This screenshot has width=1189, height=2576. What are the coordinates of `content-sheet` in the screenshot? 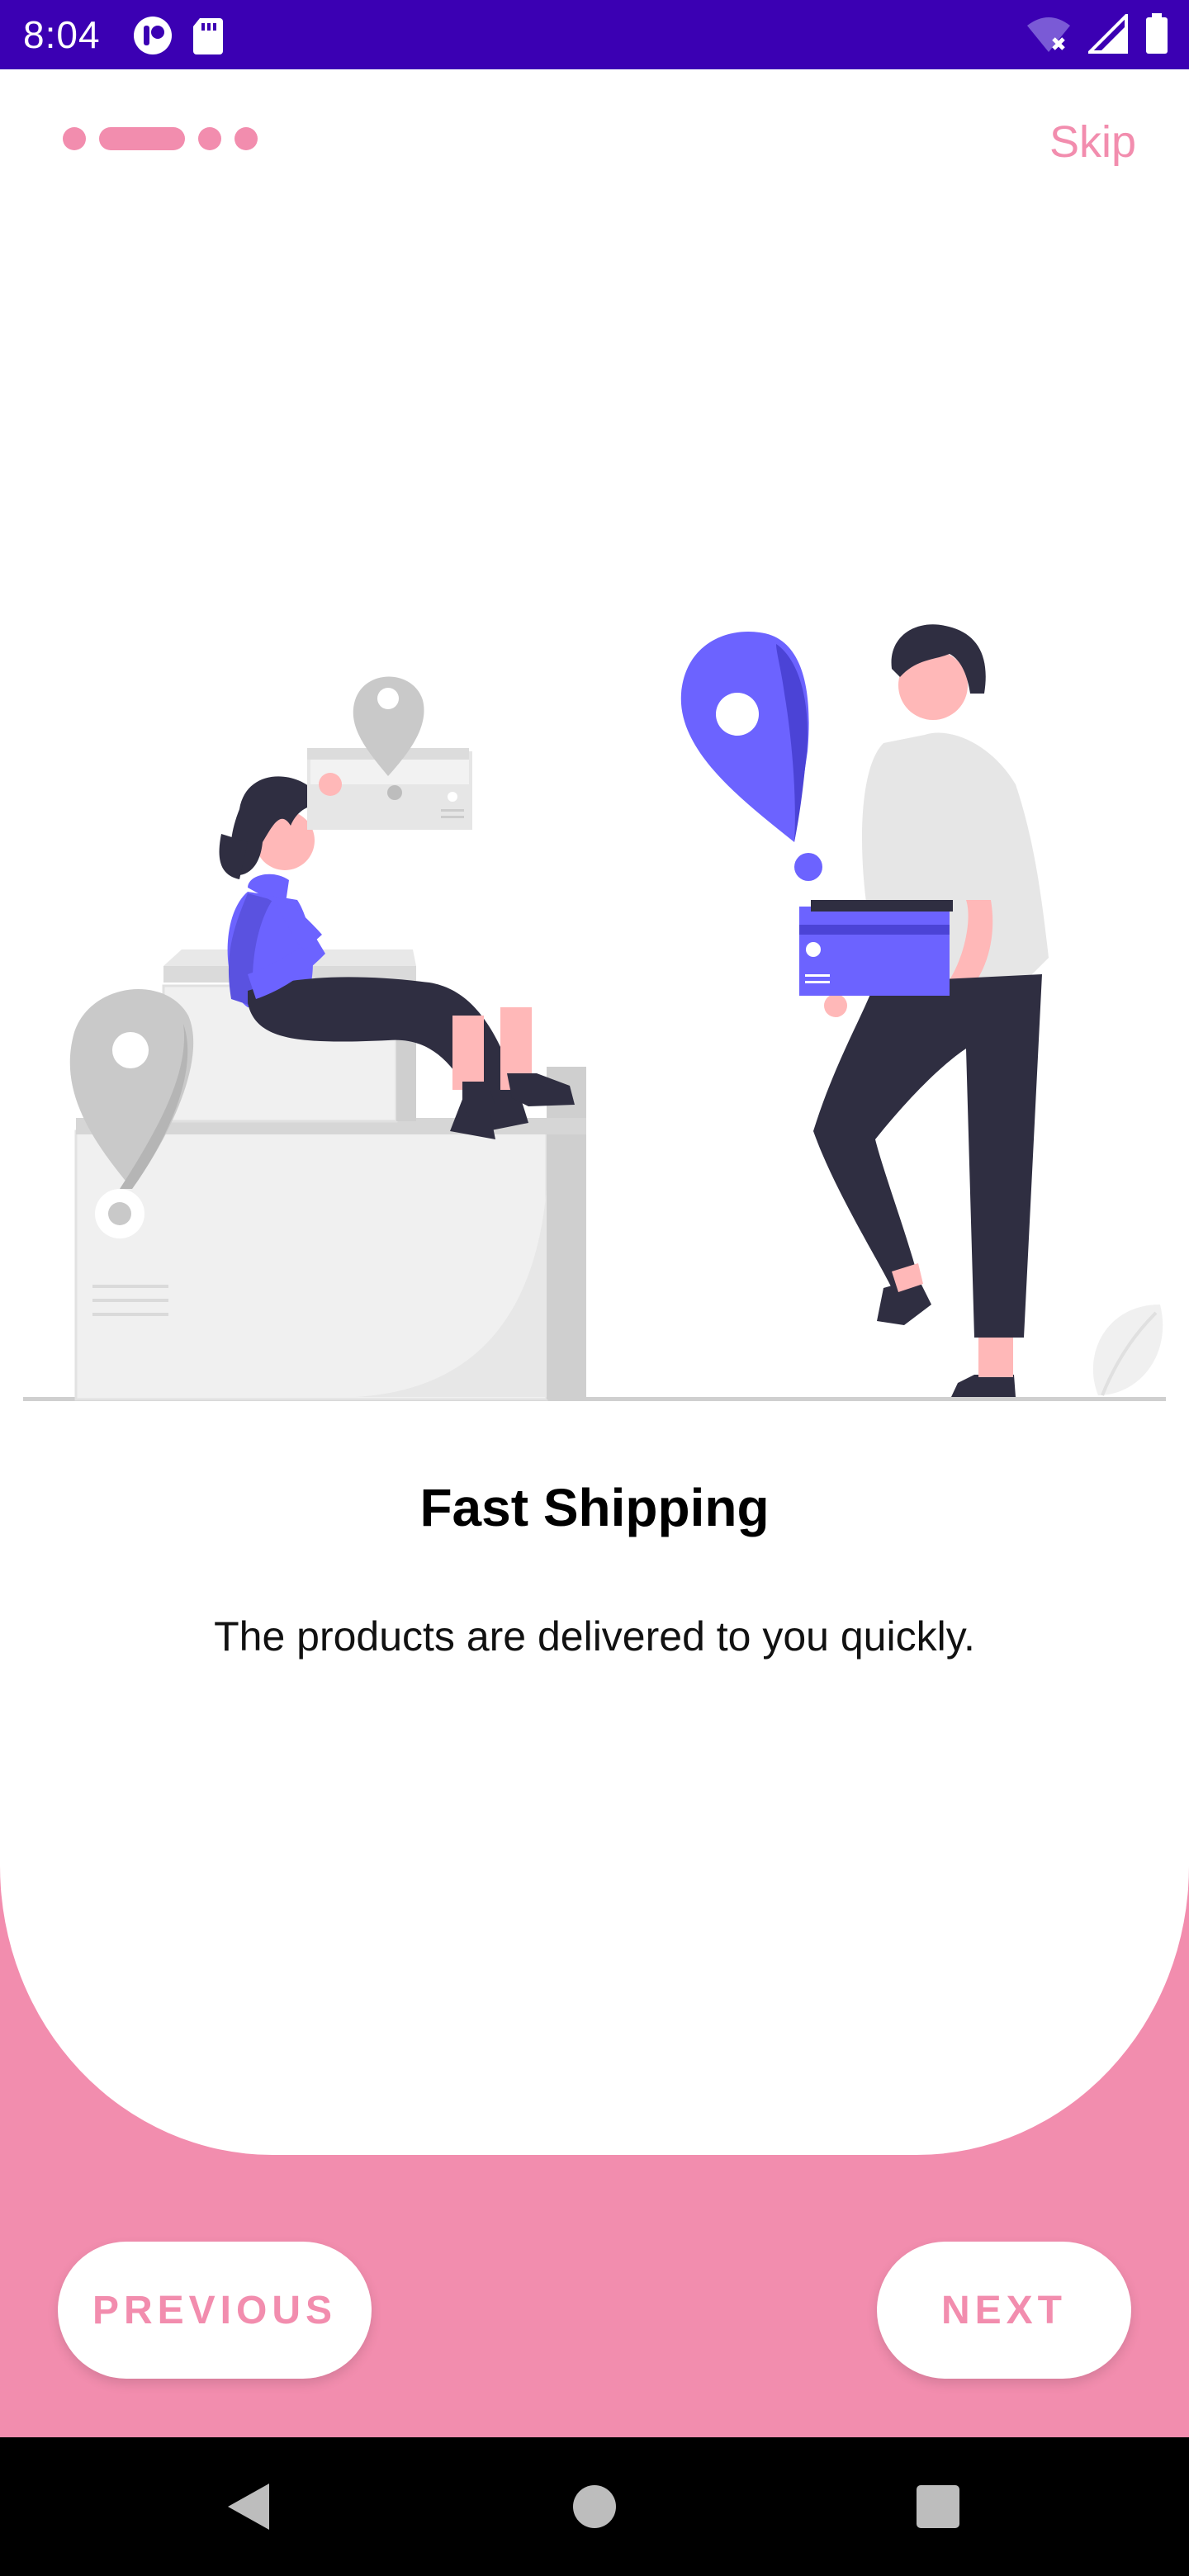 It's located at (594, 2010).